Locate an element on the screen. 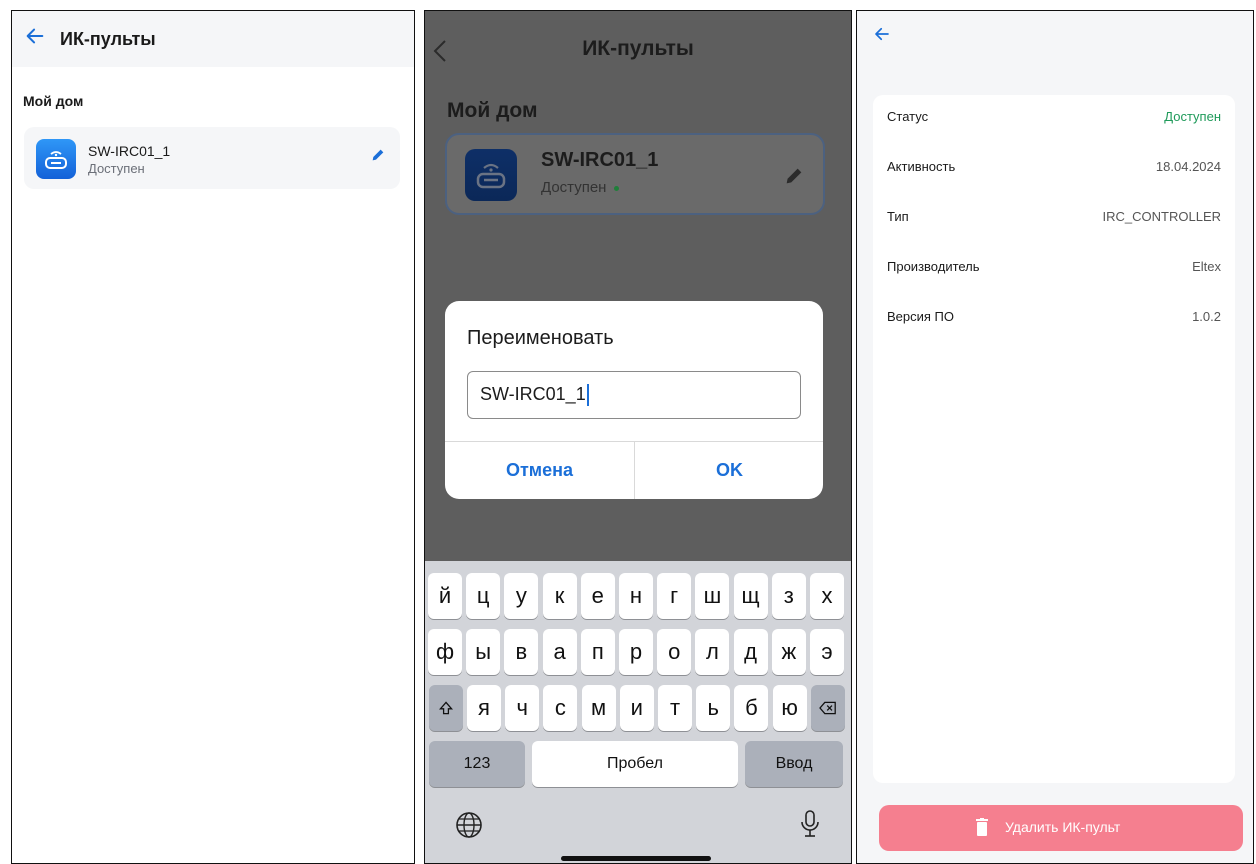 Image resolution: width=1256 pixels, height=864 pixels. rename-dialog: Переименовать SW-IRC01_1 Отмена OK is located at coordinates (634, 400).